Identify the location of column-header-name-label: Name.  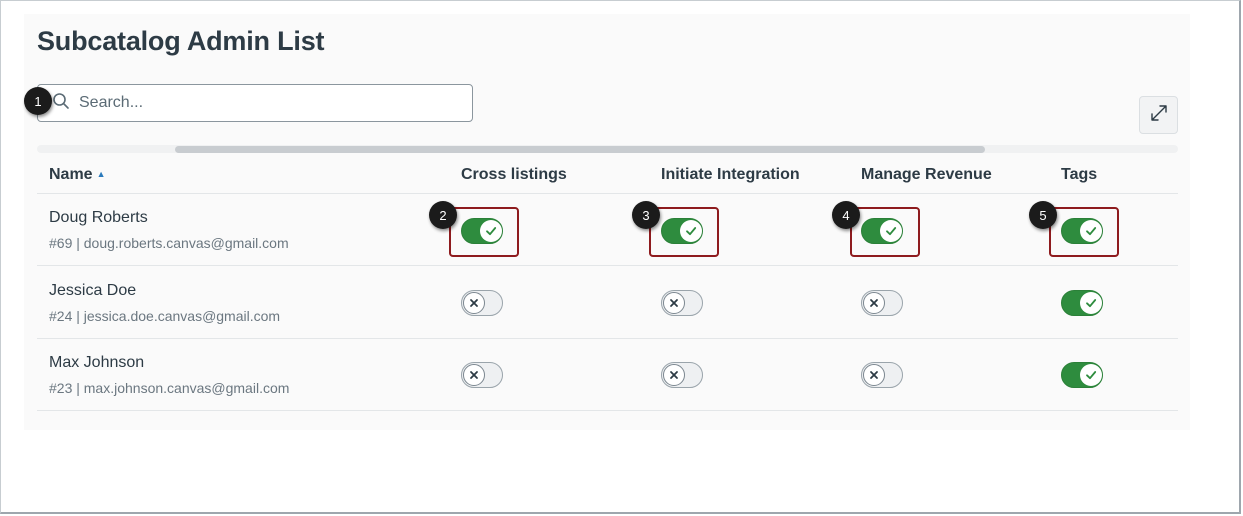
(71, 174).